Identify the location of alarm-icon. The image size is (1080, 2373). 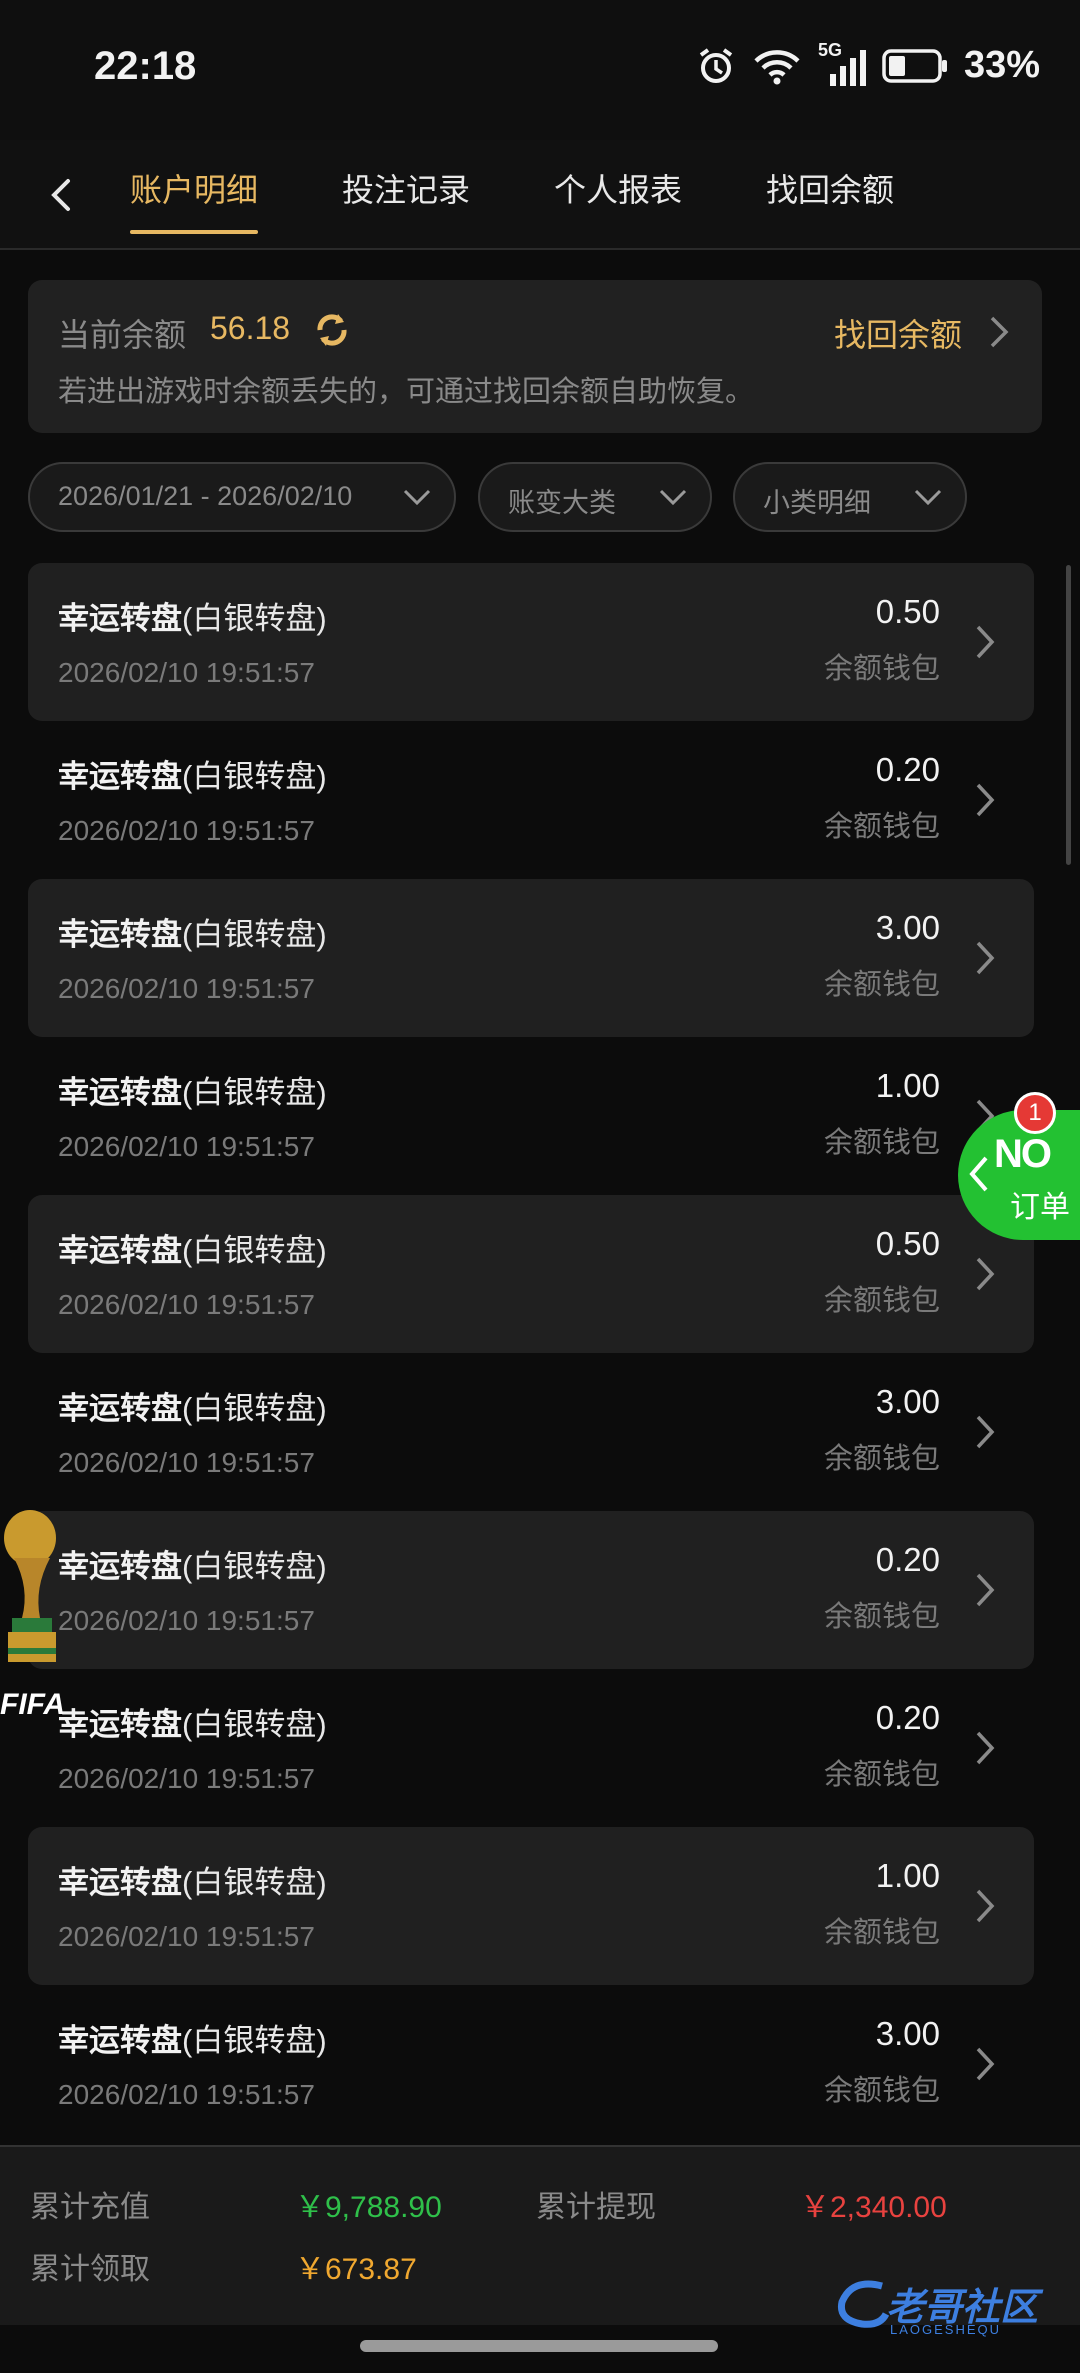
(716, 65).